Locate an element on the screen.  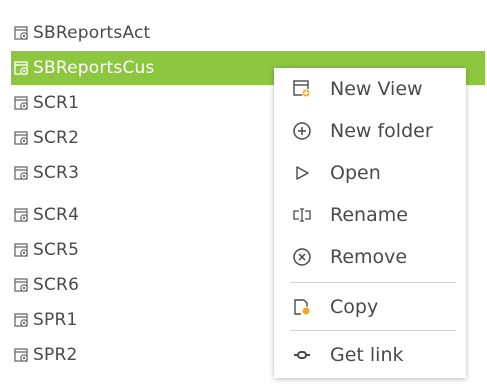
new-folder-icon is located at coordinates (302, 131).